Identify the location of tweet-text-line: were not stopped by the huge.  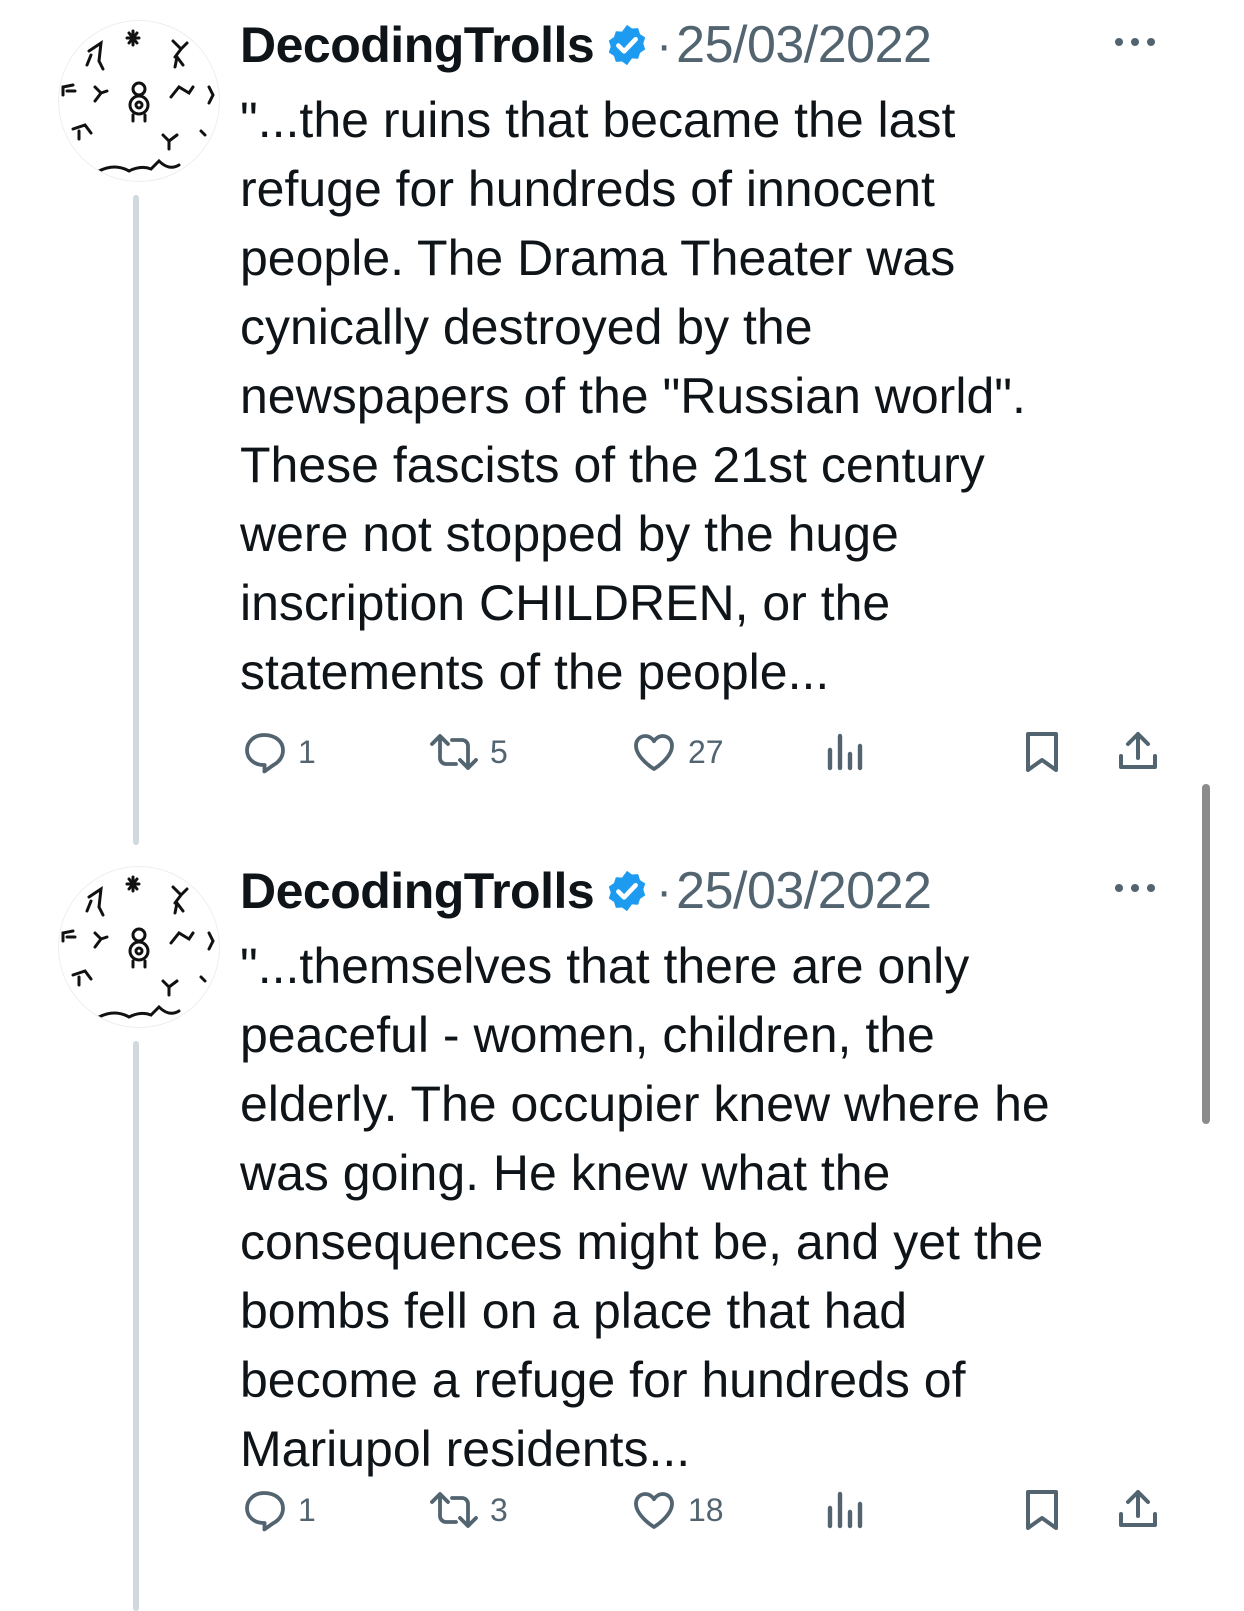
(569, 534).